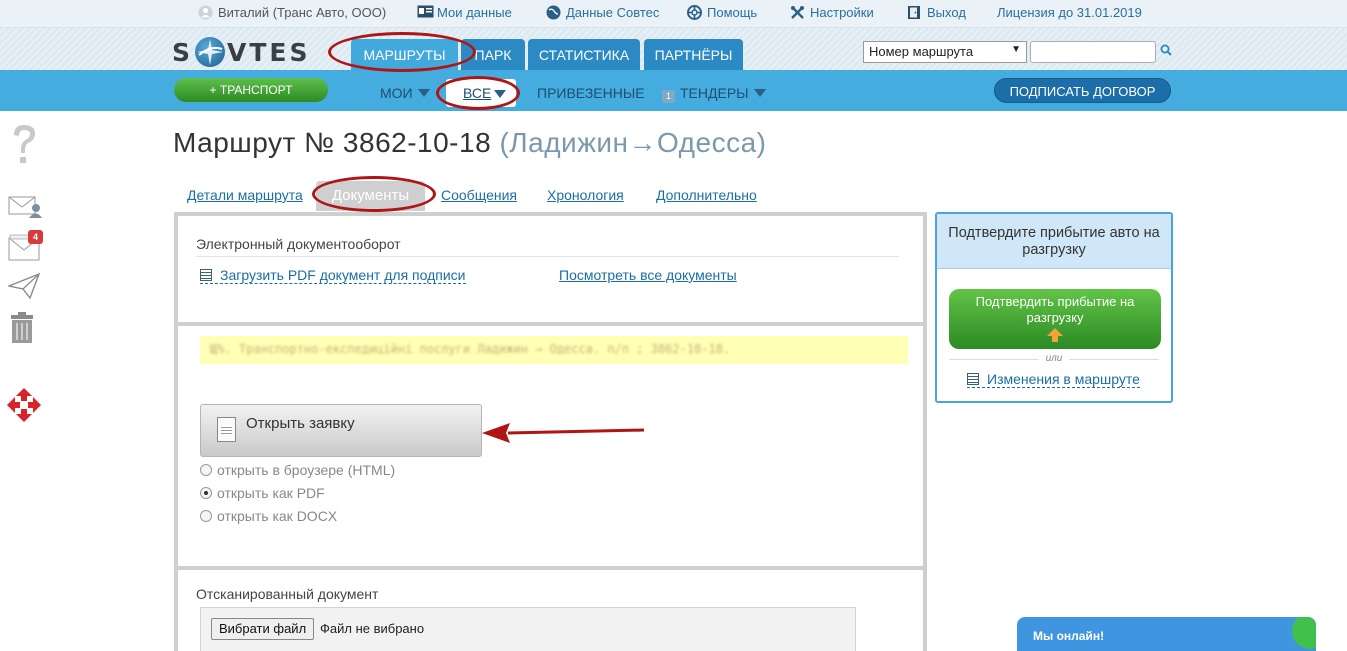  I want to click on route-cities: (Ладижин→Одесса), so click(633, 142).